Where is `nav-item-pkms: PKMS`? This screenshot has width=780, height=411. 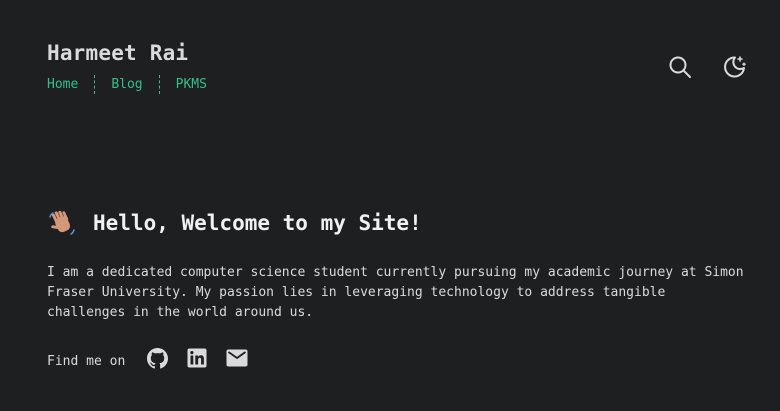
nav-item-pkms: PKMS is located at coordinates (191, 84).